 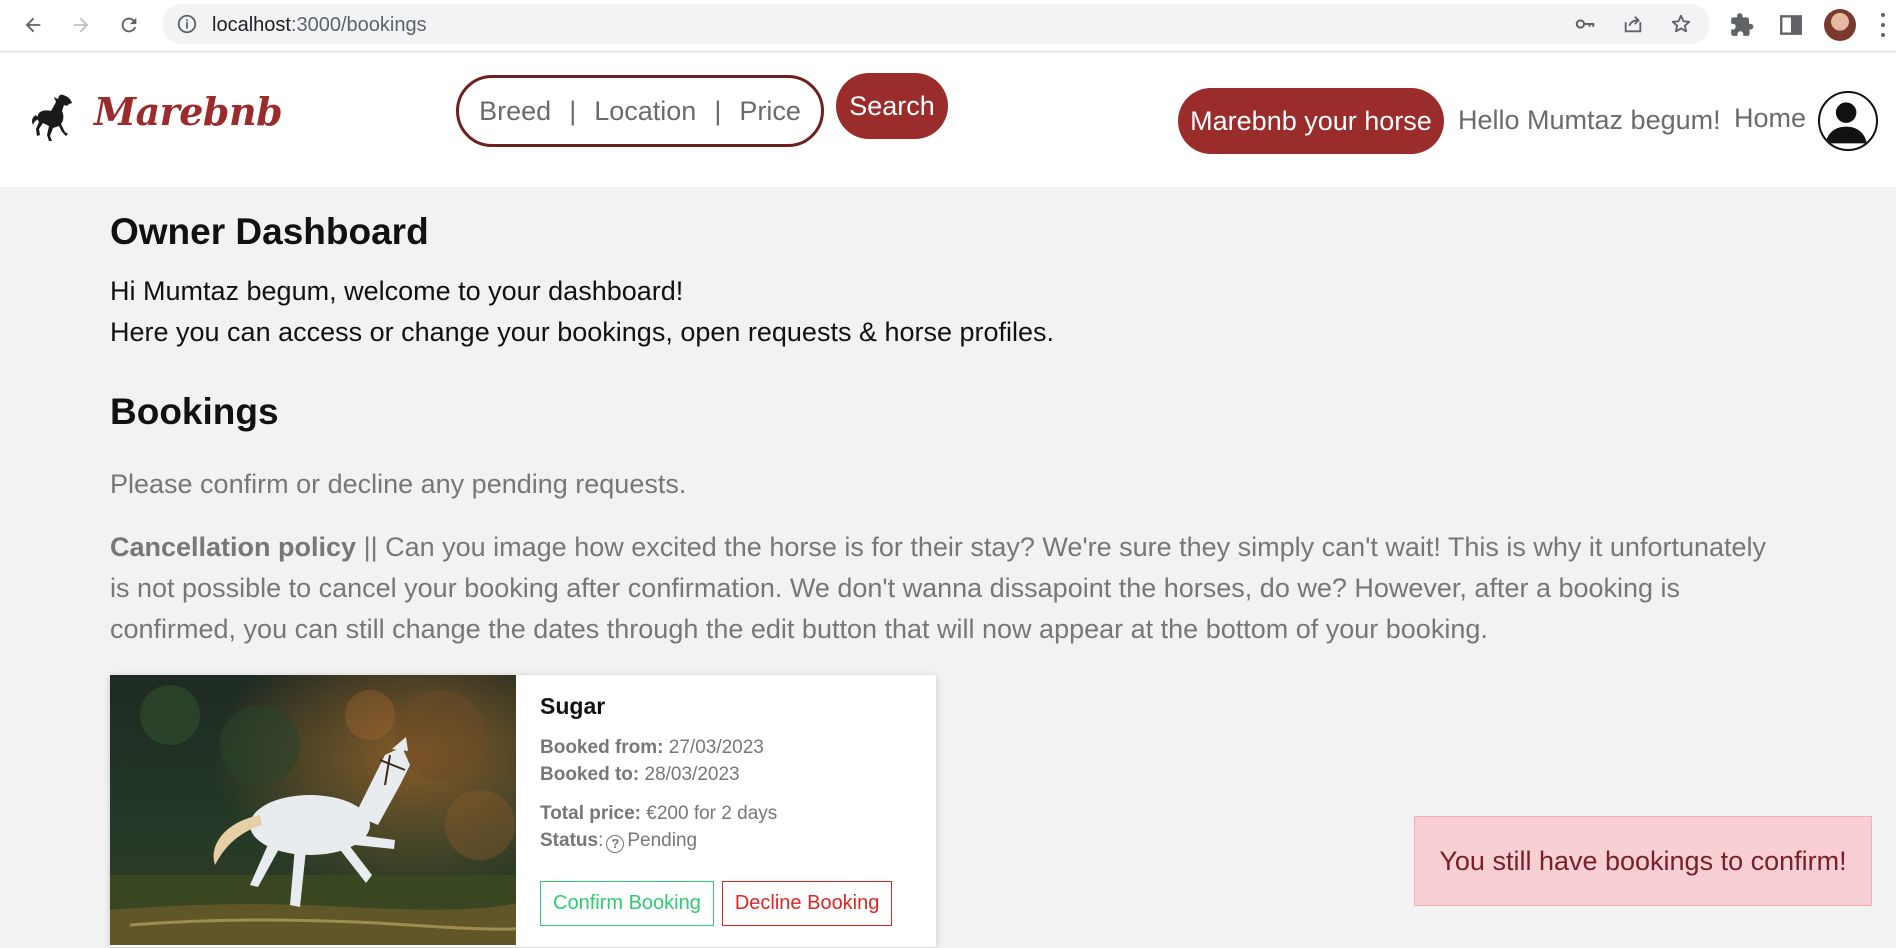 What do you see at coordinates (1633, 24) in the screenshot?
I see `share-icon` at bounding box center [1633, 24].